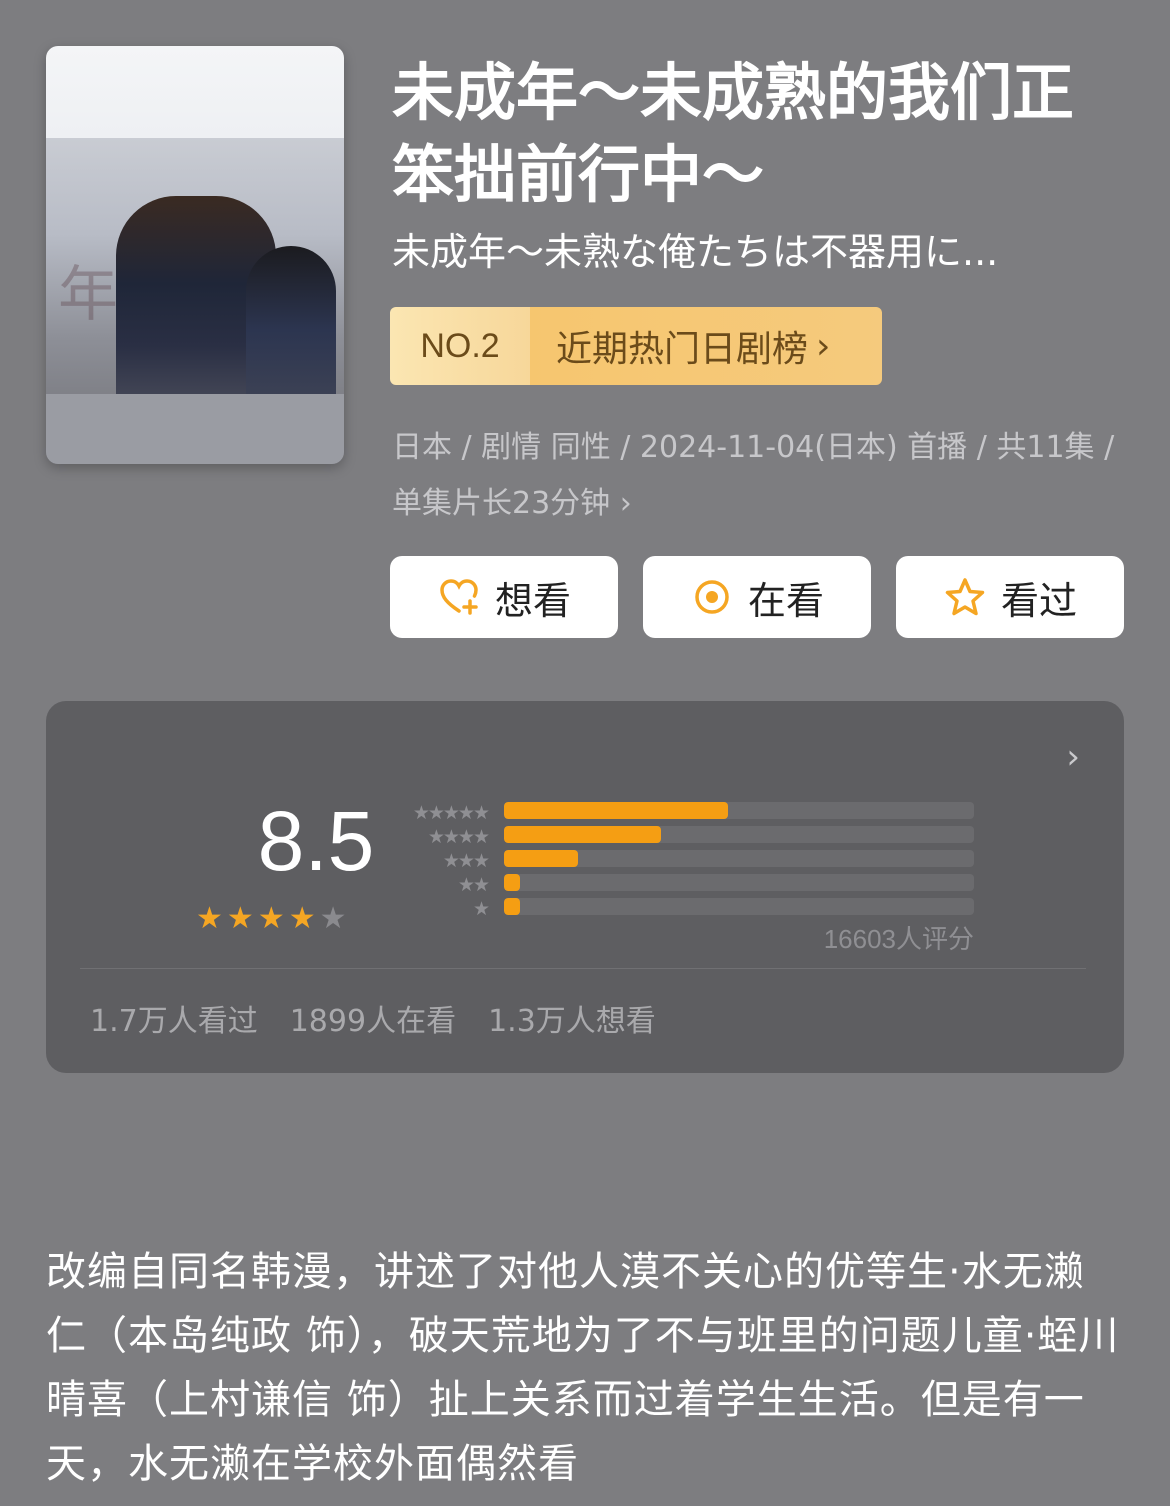  What do you see at coordinates (739, 858) in the screenshot?
I see `distribution-bar-3-star` at bounding box center [739, 858].